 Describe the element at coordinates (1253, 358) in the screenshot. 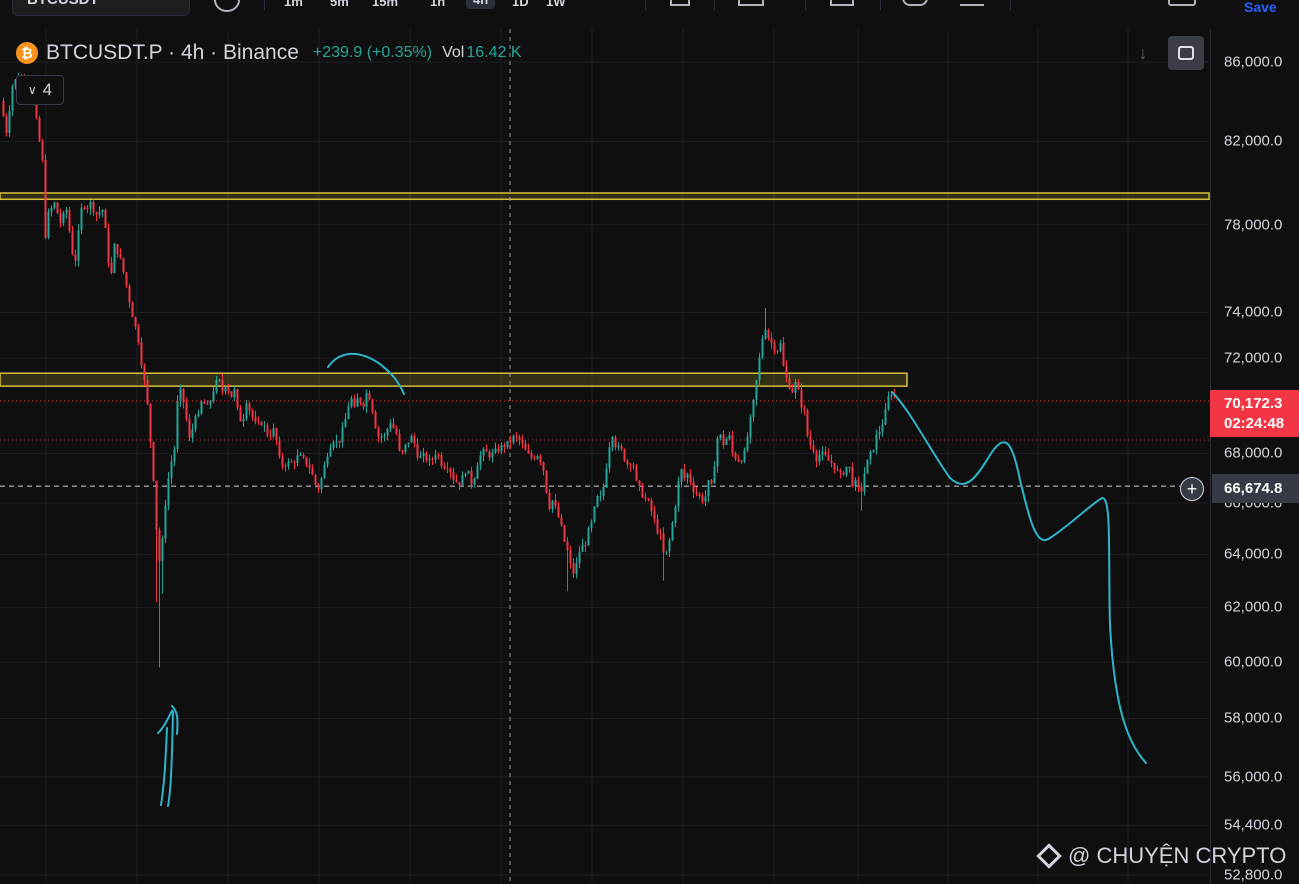

I see `axis-tick-label: 72,000.0` at that location.